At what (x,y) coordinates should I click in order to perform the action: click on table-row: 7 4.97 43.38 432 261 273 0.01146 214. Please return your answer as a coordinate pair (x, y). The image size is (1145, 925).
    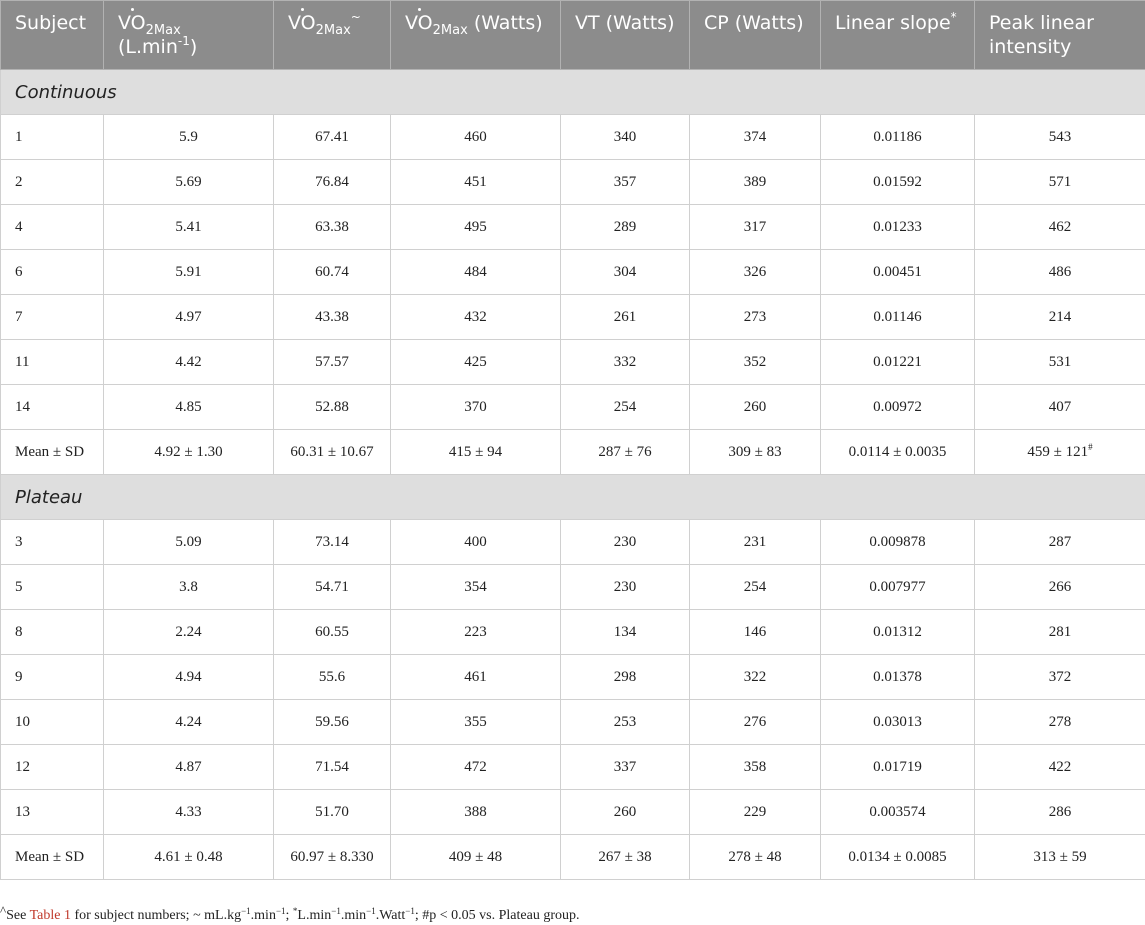
    Looking at the image, I should click on (572, 317).